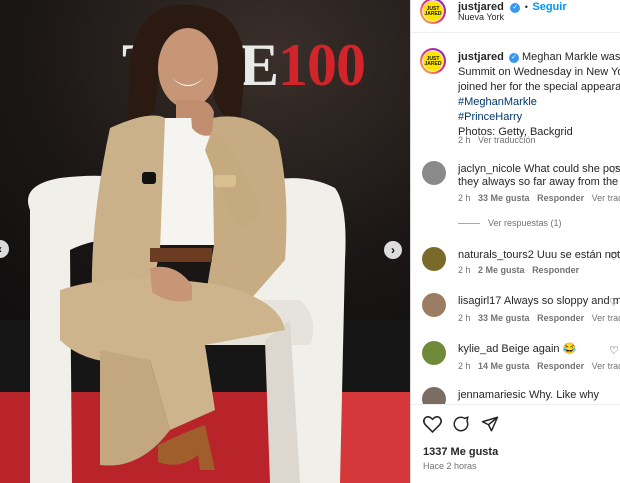  What do you see at coordinates (481, 17) in the screenshot?
I see `location: Nueva York` at bounding box center [481, 17].